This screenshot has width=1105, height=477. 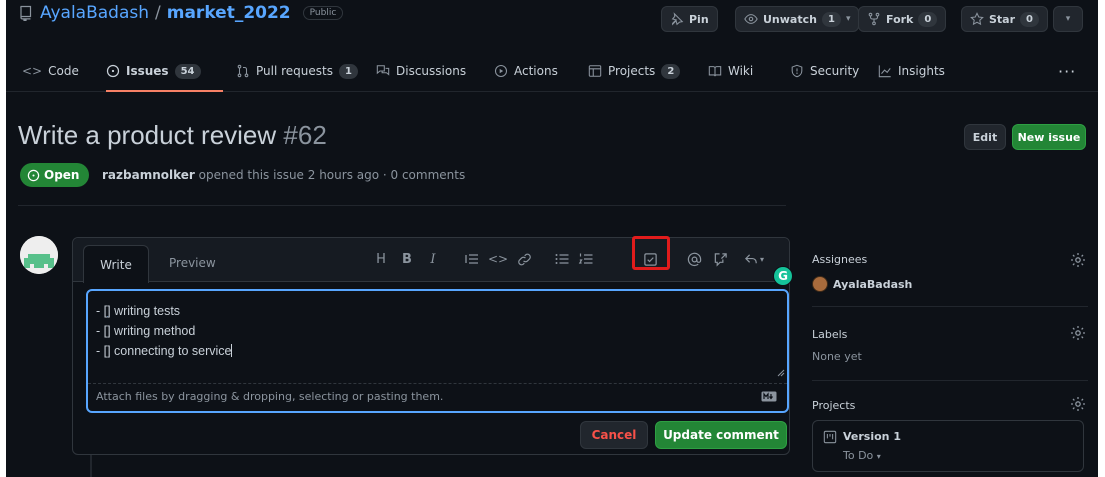 What do you see at coordinates (921, 71) in the screenshot?
I see `tab-label: Insights` at bounding box center [921, 71].